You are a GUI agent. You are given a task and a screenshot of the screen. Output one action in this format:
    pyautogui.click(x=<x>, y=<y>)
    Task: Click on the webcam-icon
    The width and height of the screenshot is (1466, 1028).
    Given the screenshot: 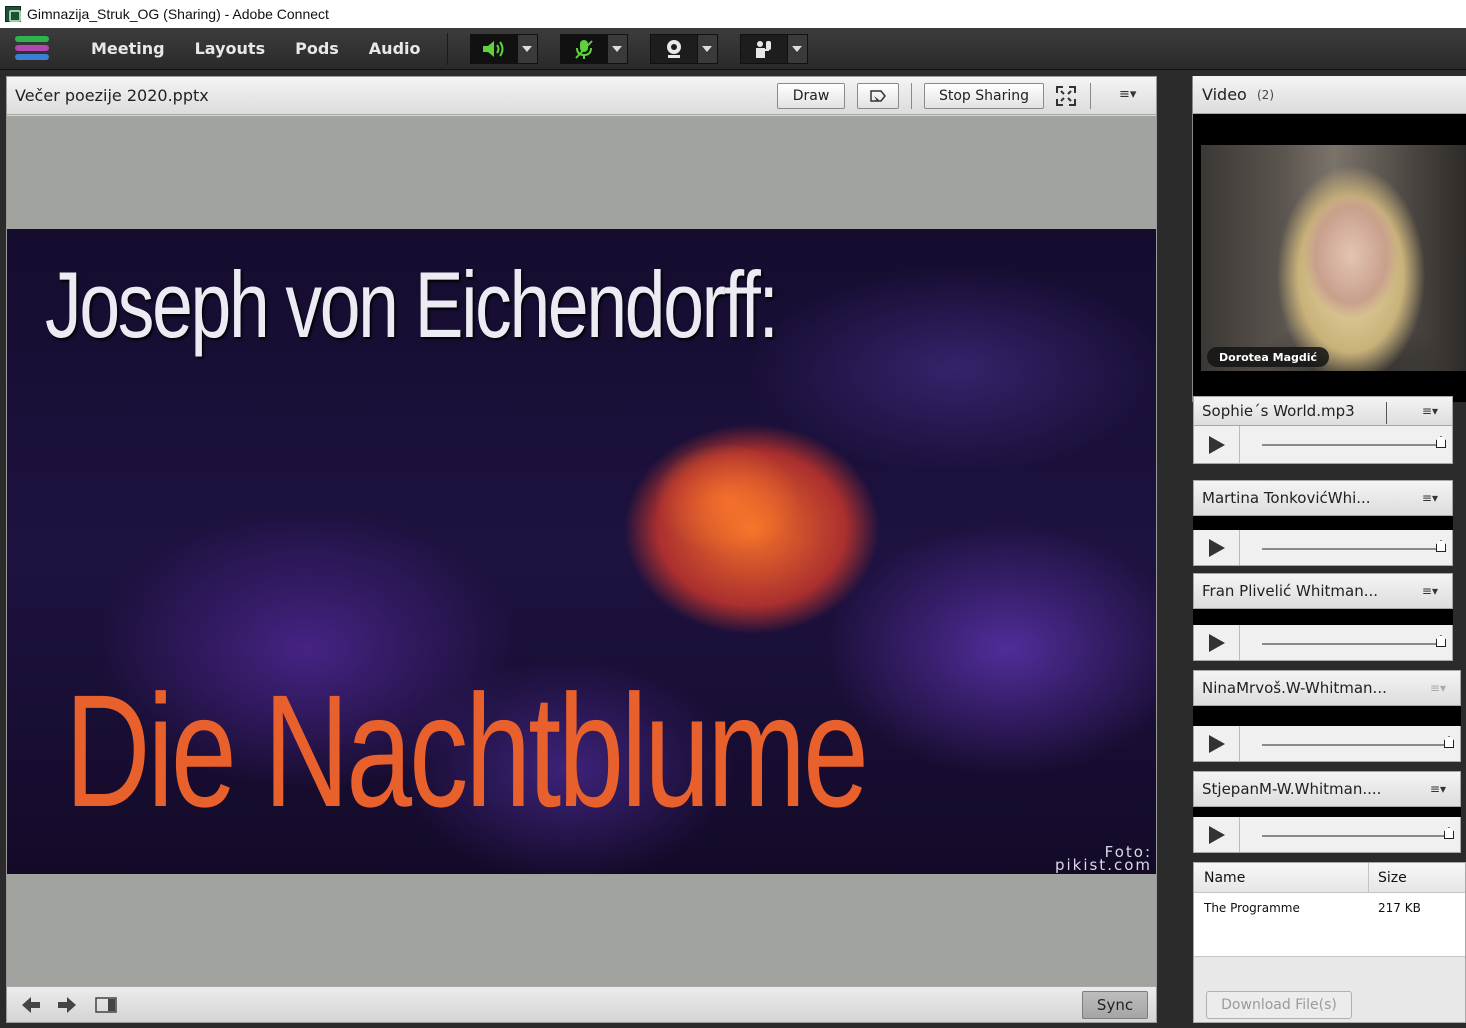 What is the action you would take?
    pyautogui.click(x=673, y=48)
    